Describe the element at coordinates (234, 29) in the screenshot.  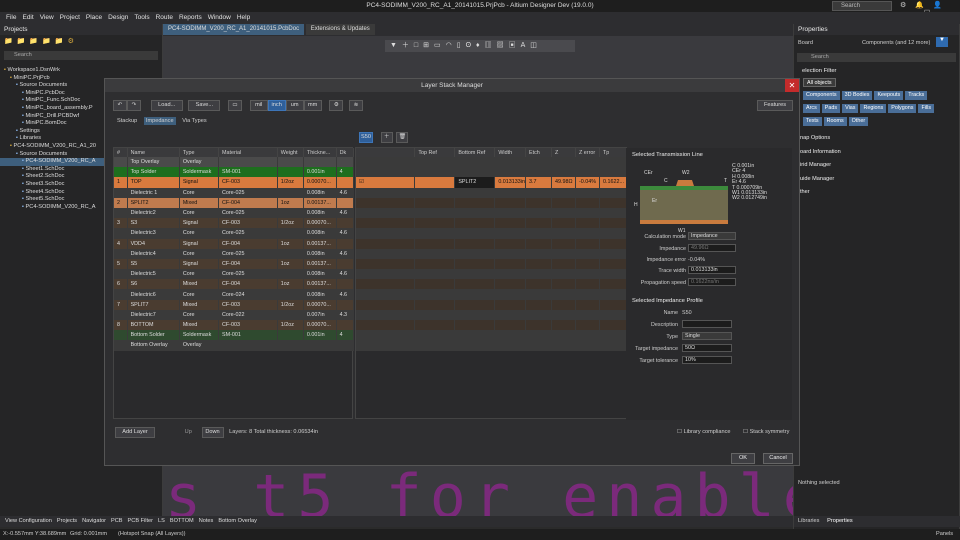
I see `doc-tab-pcb: PC4-SODIMM_V200_RC_A1_20141015.PcbDoc` at that location.